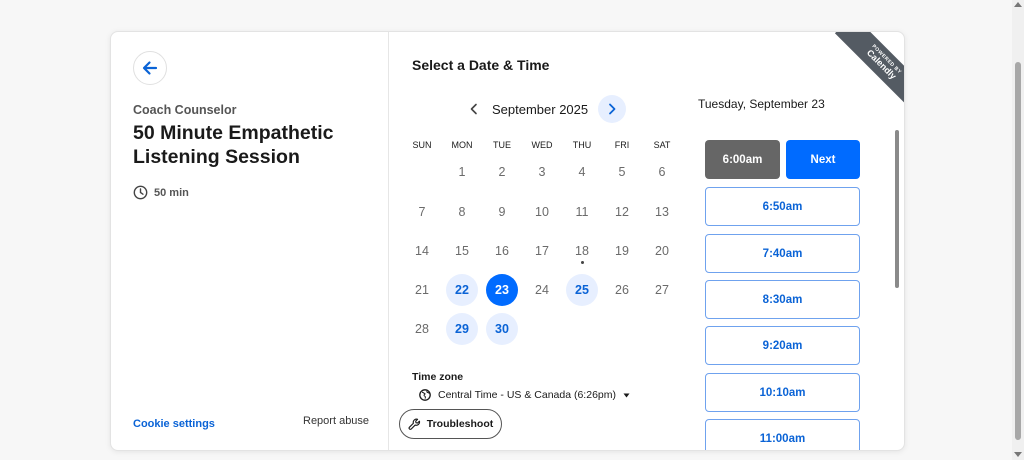 The width and height of the screenshot is (1024, 460). Describe the element at coordinates (782, 392) in the screenshot. I see `time-slot-button: 10:10am` at that location.